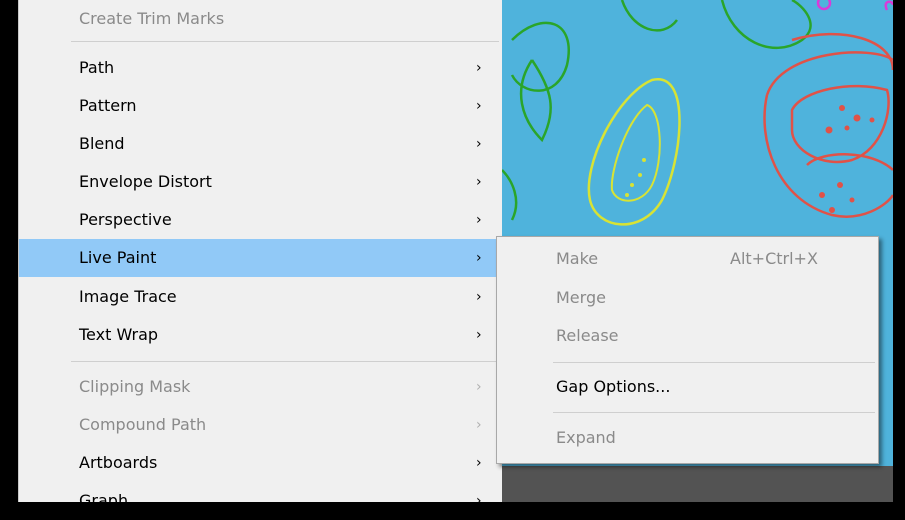 This screenshot has width=905, height=520. I want to click on submenu-item-label: Make, so click(577, 258).